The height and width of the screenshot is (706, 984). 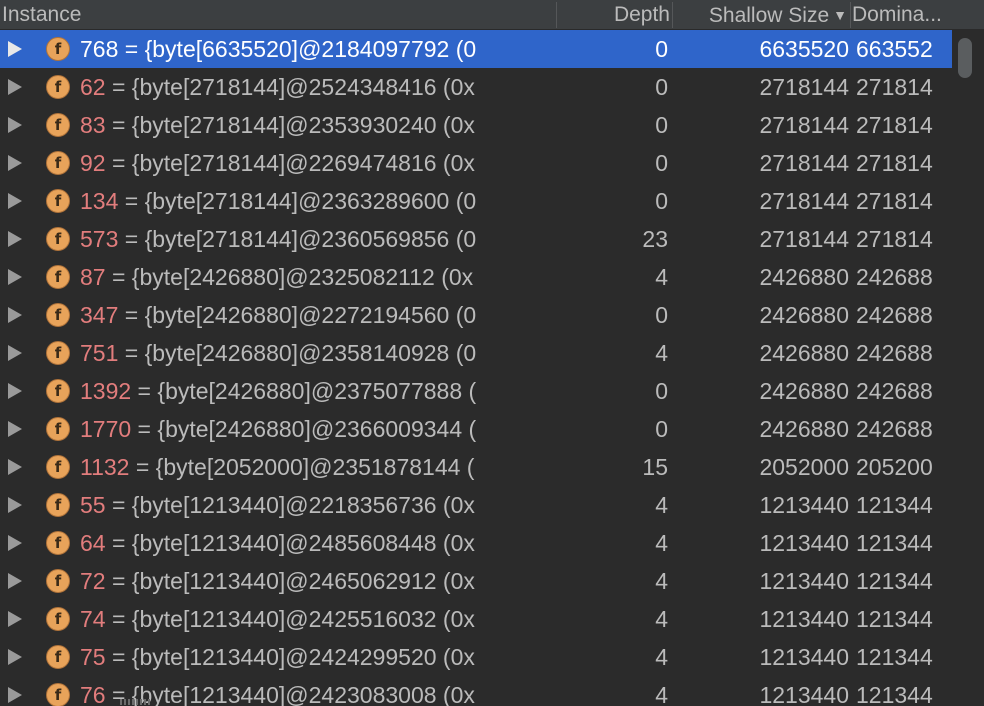 I want to click on instance-index: 75, so click(x=93, y=657).